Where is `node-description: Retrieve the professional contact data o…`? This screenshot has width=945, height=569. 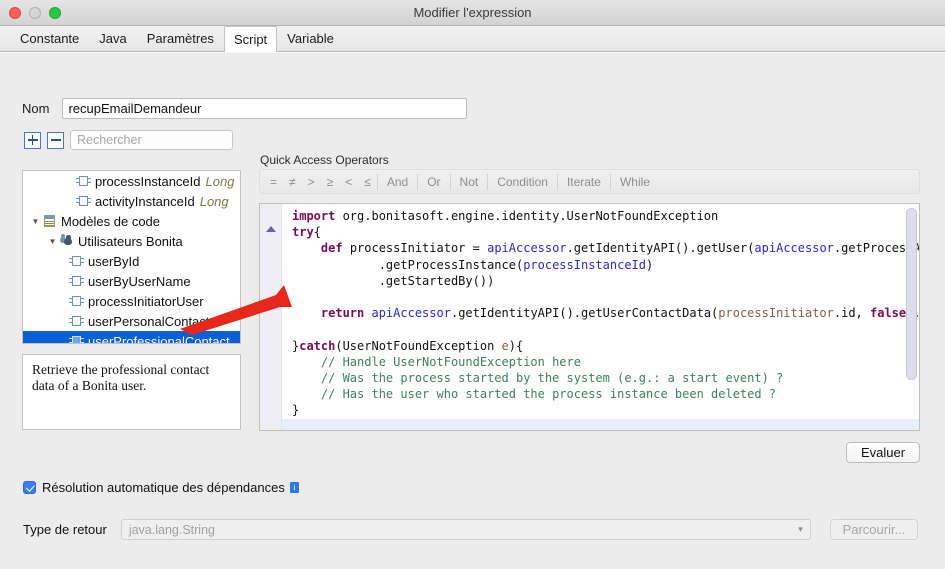
node-description: Retrieve the professional contact data o… is located at coordinates (131, 392).